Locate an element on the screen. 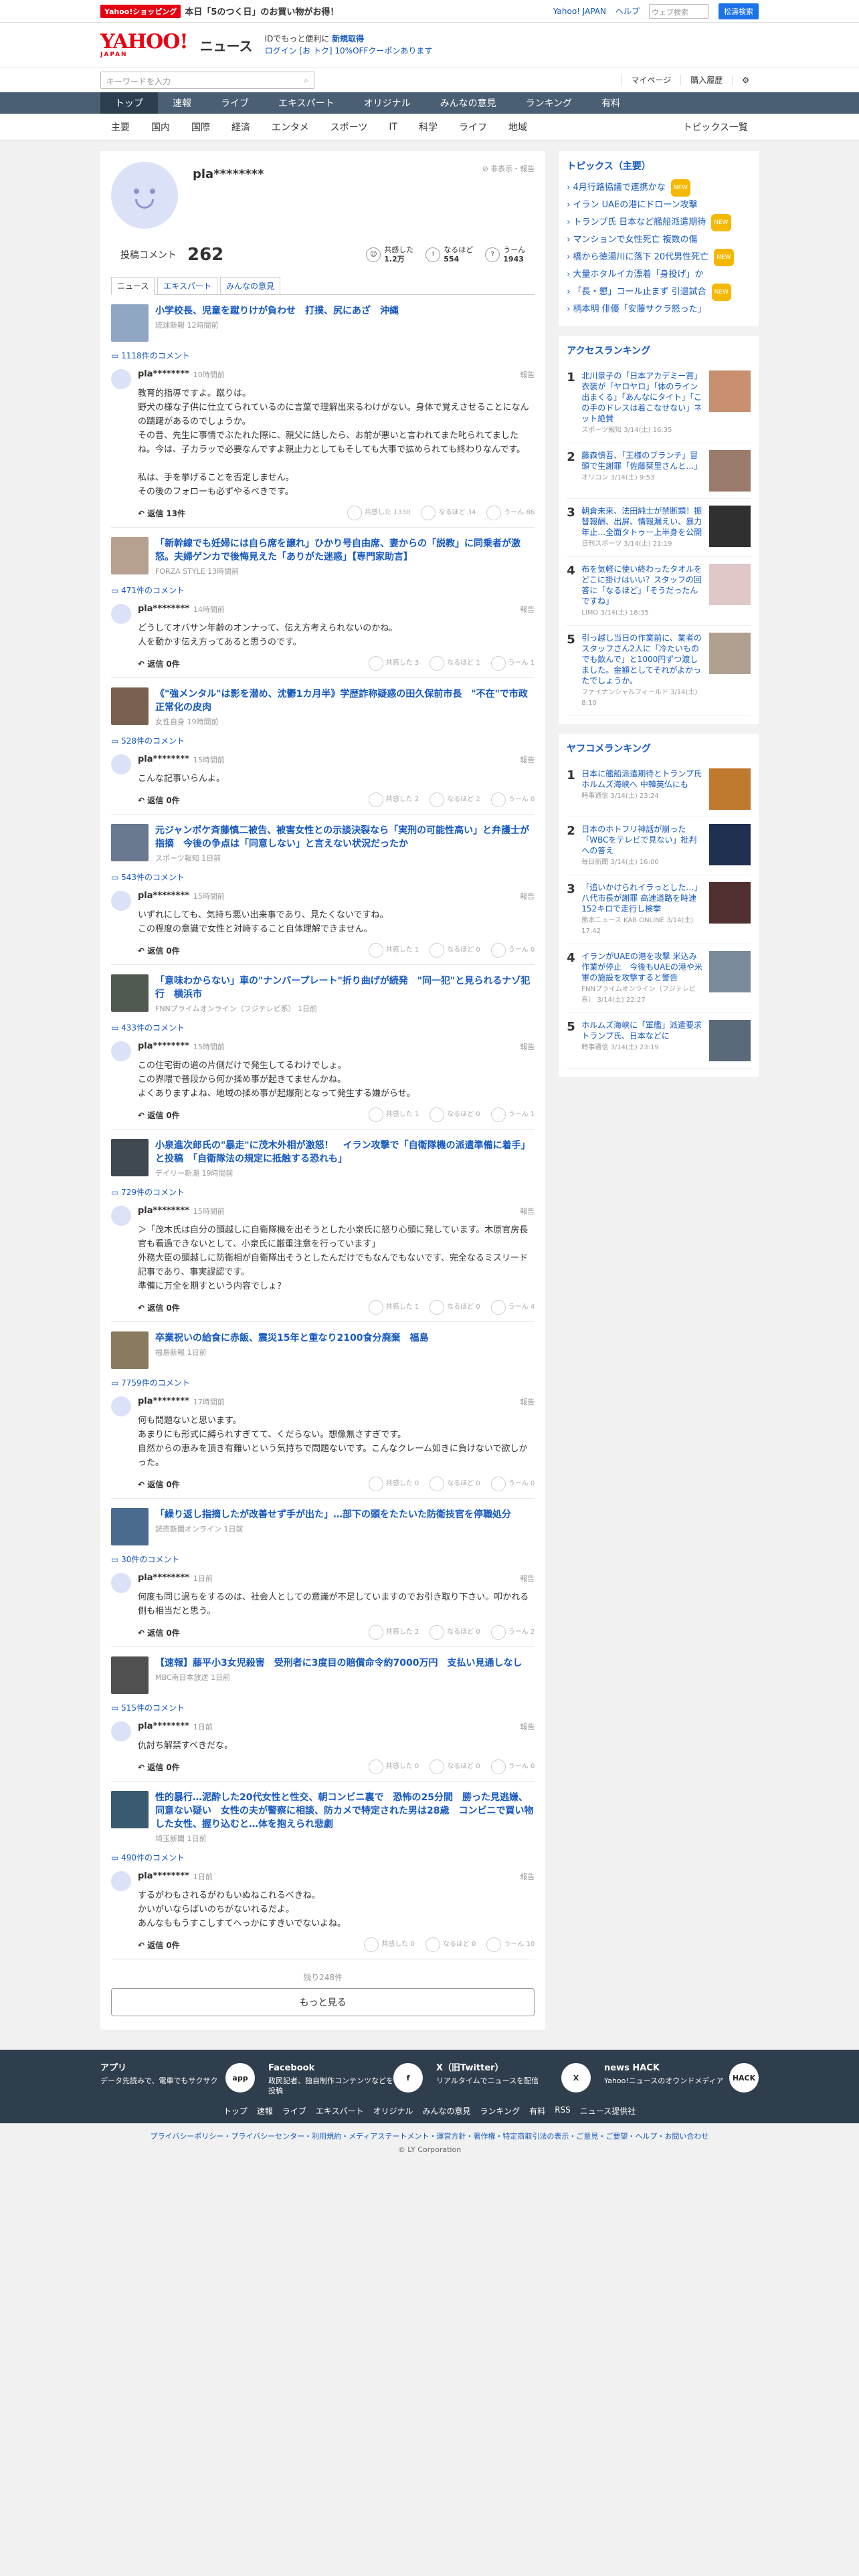 Image resolution: width=859 pixels, height=2576 pixels. yahoo-japan-link: Yahoo! JAPAN is located at coordinates (579, 12).